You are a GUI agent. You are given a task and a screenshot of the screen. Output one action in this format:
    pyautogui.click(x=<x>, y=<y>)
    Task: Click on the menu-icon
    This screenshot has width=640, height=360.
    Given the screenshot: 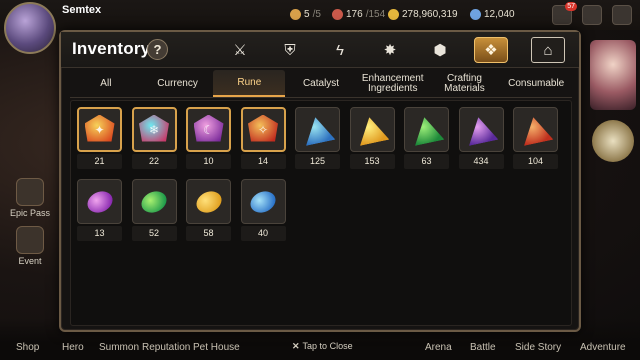 What is the action you would take?
    pyautogui.click(x=622, y=15)
    